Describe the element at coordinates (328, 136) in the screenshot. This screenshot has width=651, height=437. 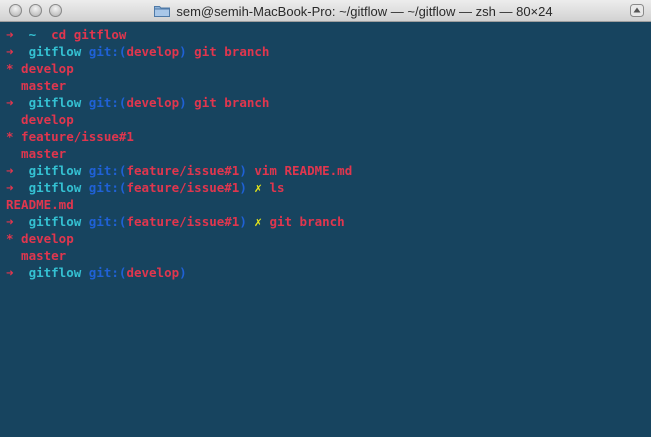
I see `terminal-line: * feature/issue#1` at that location.